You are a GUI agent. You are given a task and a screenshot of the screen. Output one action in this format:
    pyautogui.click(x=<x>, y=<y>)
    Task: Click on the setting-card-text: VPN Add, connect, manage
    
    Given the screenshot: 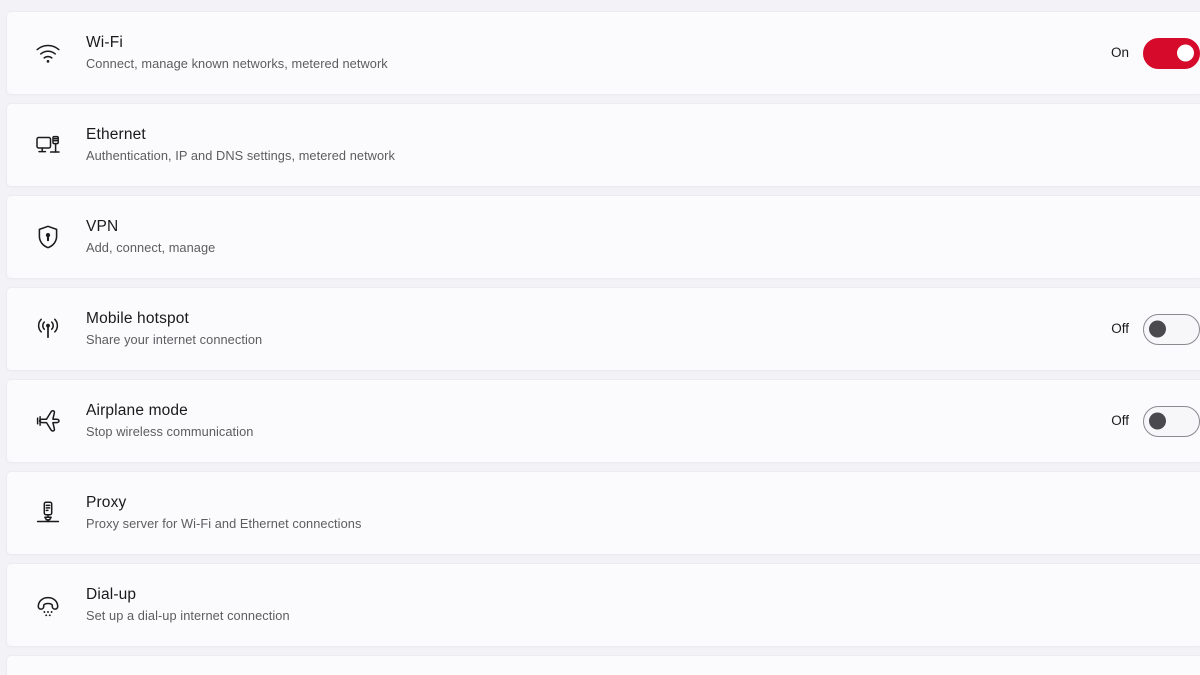 What is the action you would take?
    pyautogui.click(x=629, y=237)
    